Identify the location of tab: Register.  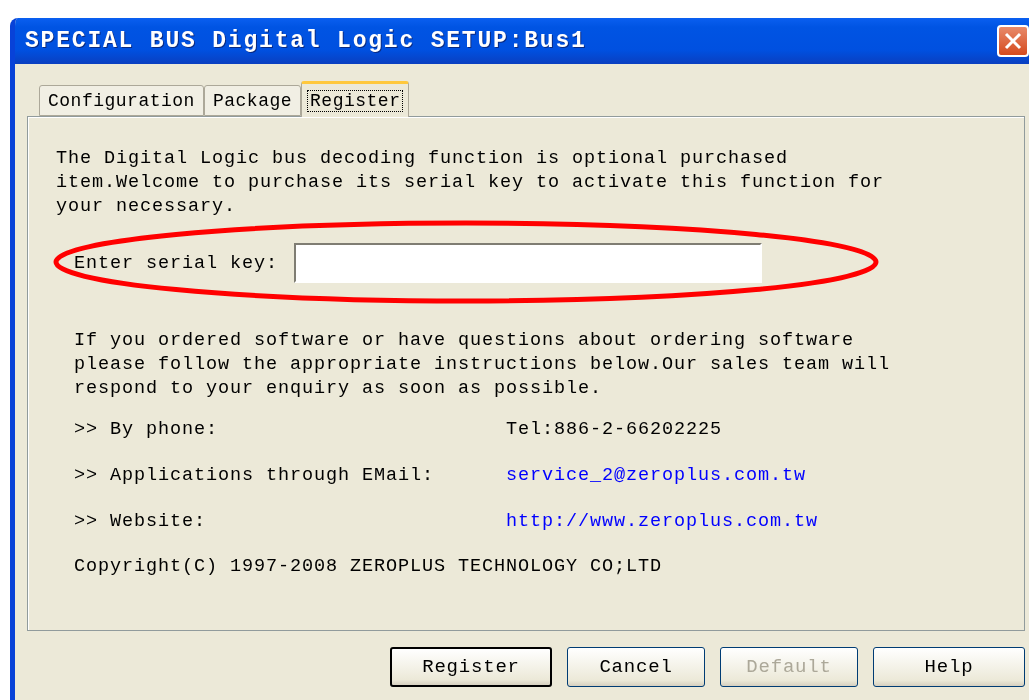
(355, 99).